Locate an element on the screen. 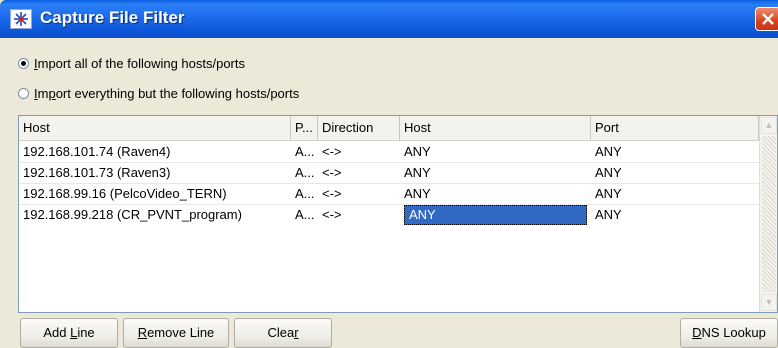  vertical-scrollbar: ▲ ▼ is located at coordinates (768, 214).